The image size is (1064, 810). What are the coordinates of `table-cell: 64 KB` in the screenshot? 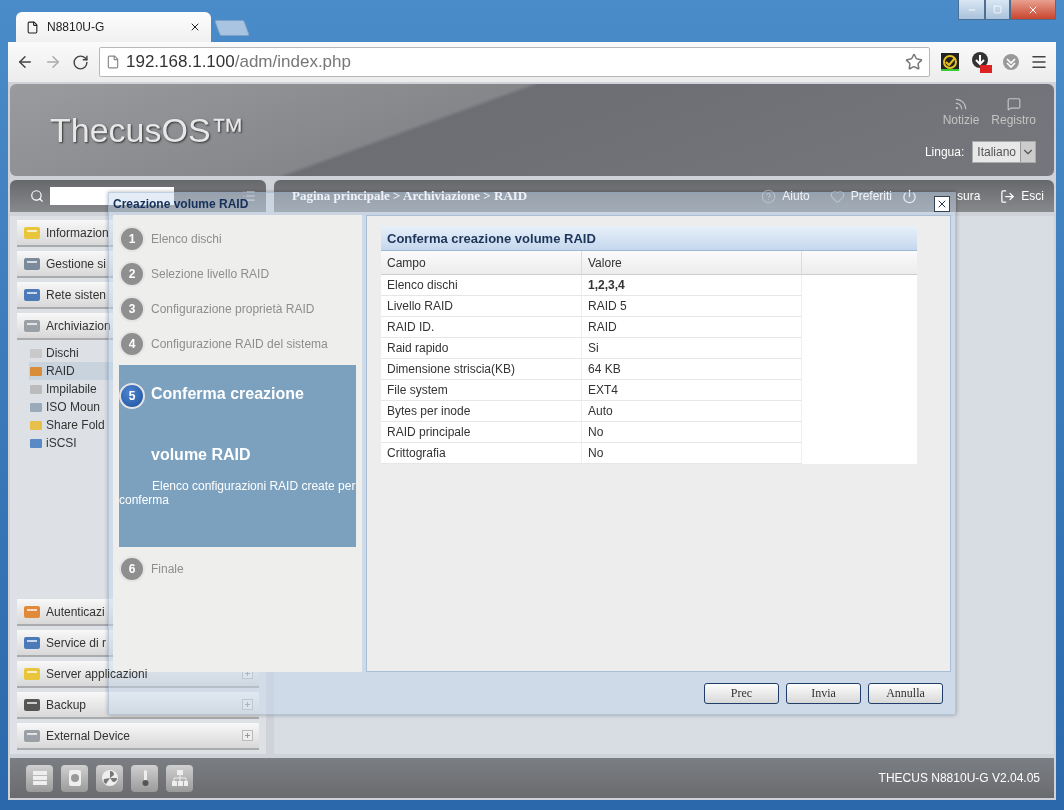 It's located at (692, 369).